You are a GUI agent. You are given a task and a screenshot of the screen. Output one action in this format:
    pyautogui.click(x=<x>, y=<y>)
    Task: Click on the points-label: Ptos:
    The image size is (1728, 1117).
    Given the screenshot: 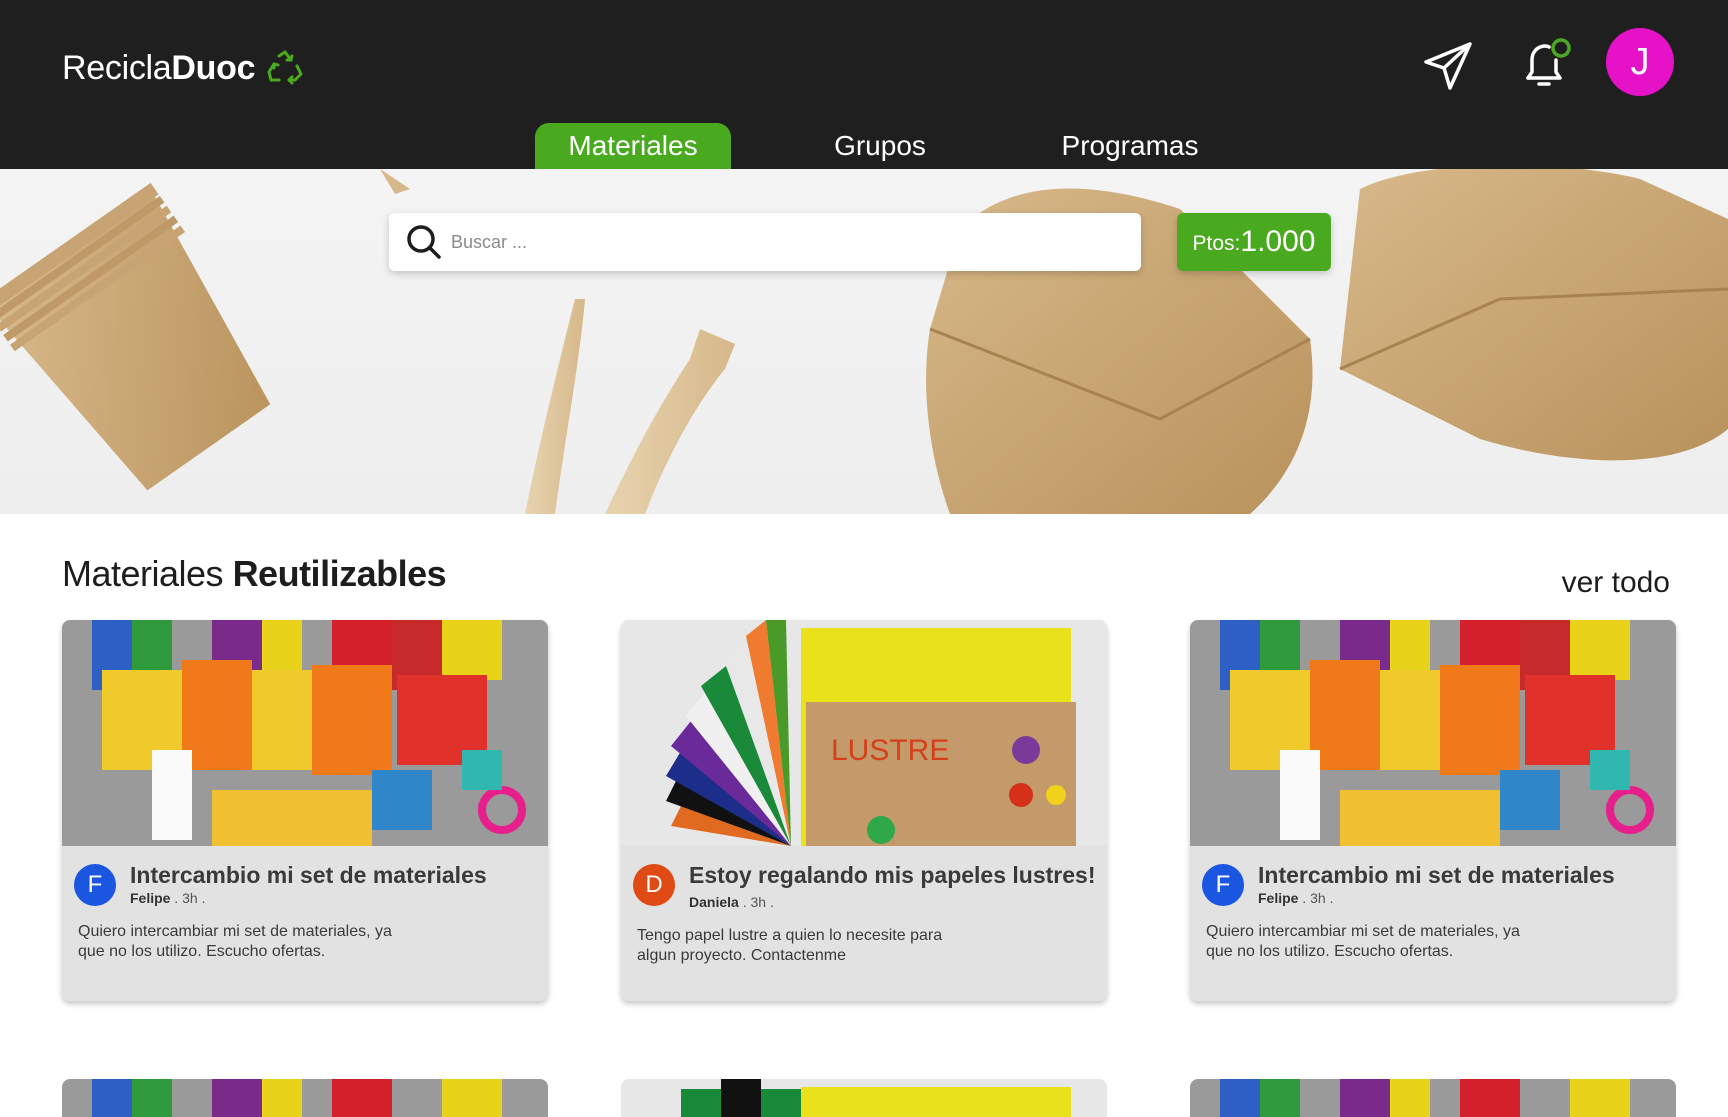 What is the action you would take?
    pyautogui.click(x=1216, y=243)
    